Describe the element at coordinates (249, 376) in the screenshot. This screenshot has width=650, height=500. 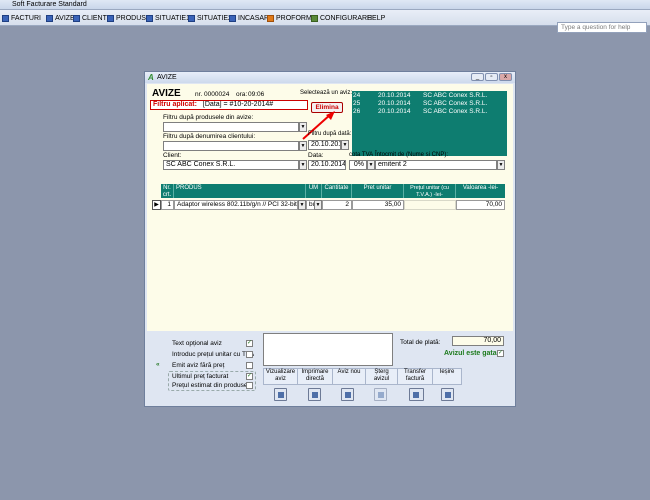
I see `option-ultimul-pret-checkbox: ✓` at that location.